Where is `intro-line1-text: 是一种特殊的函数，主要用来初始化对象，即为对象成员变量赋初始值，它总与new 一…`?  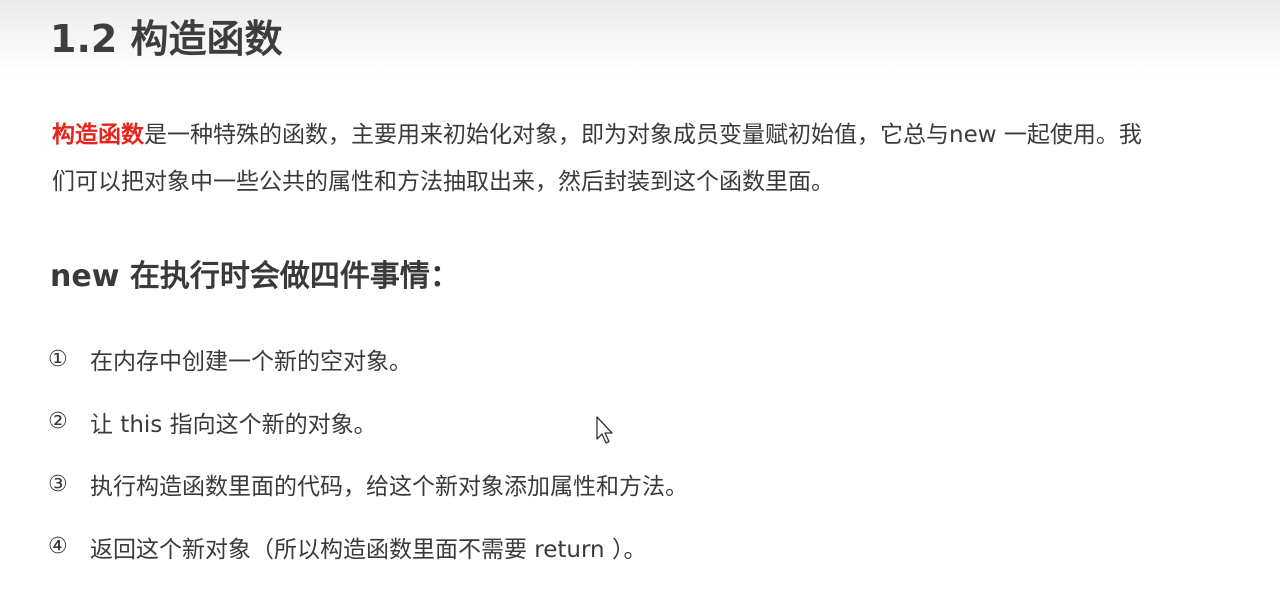
intro-line1-text: 是一种特殊的函数，主要用来初始化对象，即为对象成员变量赋初始值，它总与new 一… is located at coordinates (643, 135).